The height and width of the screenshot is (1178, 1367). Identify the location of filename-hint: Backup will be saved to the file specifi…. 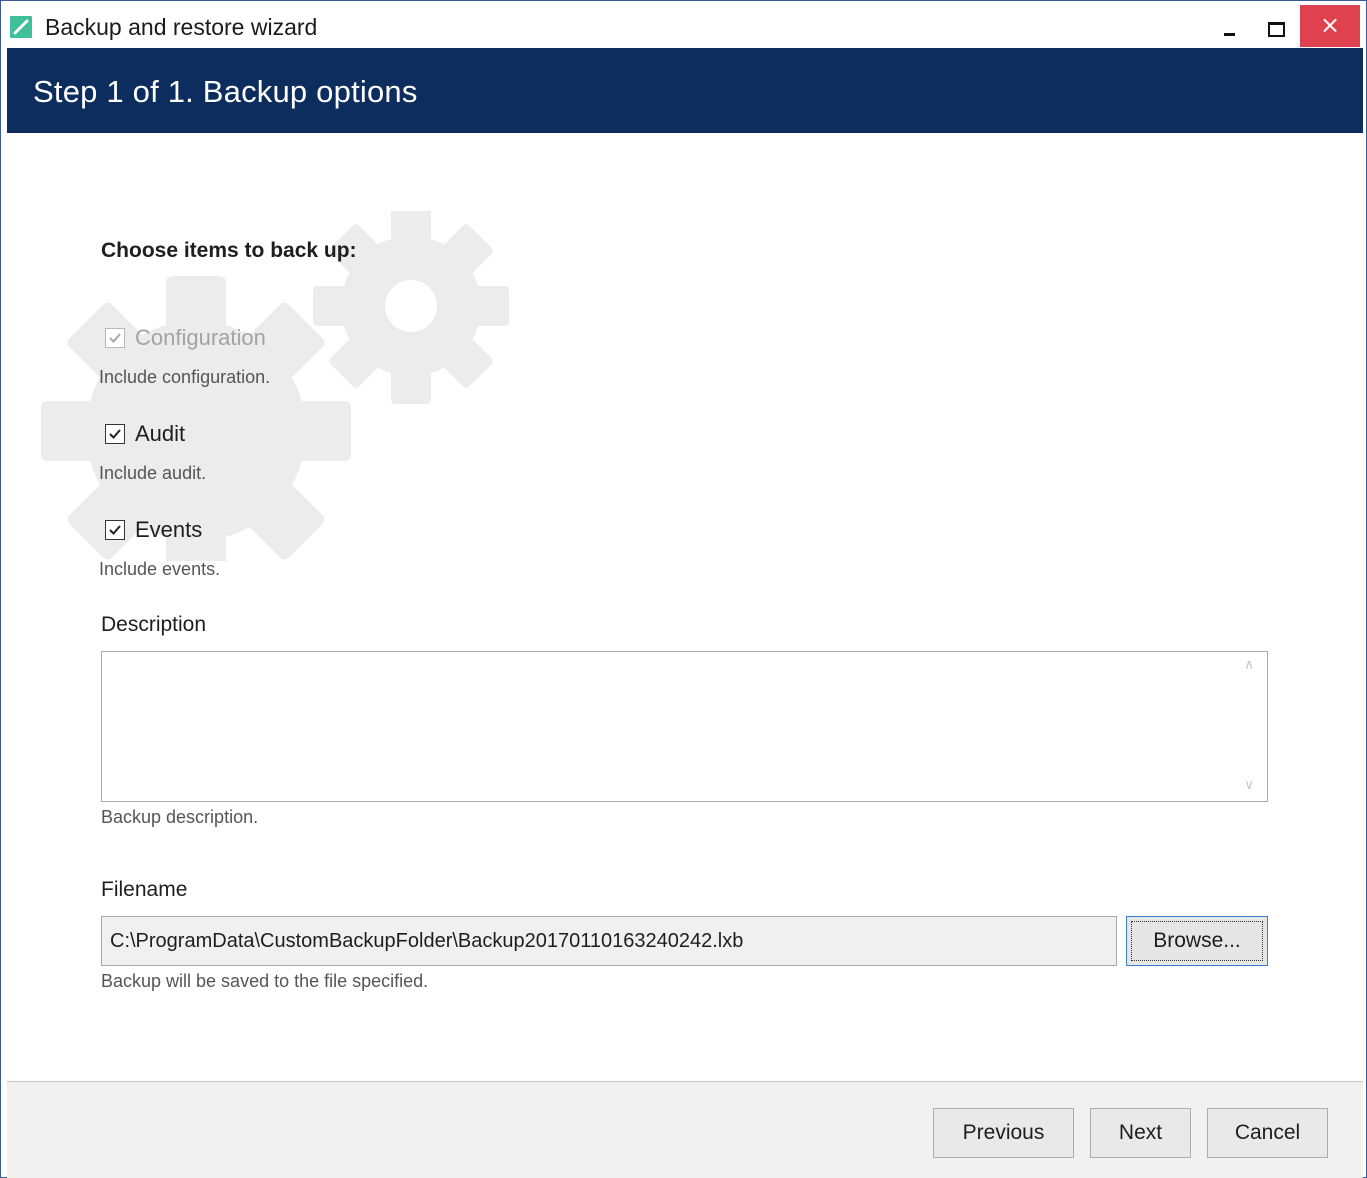
(265, 981).